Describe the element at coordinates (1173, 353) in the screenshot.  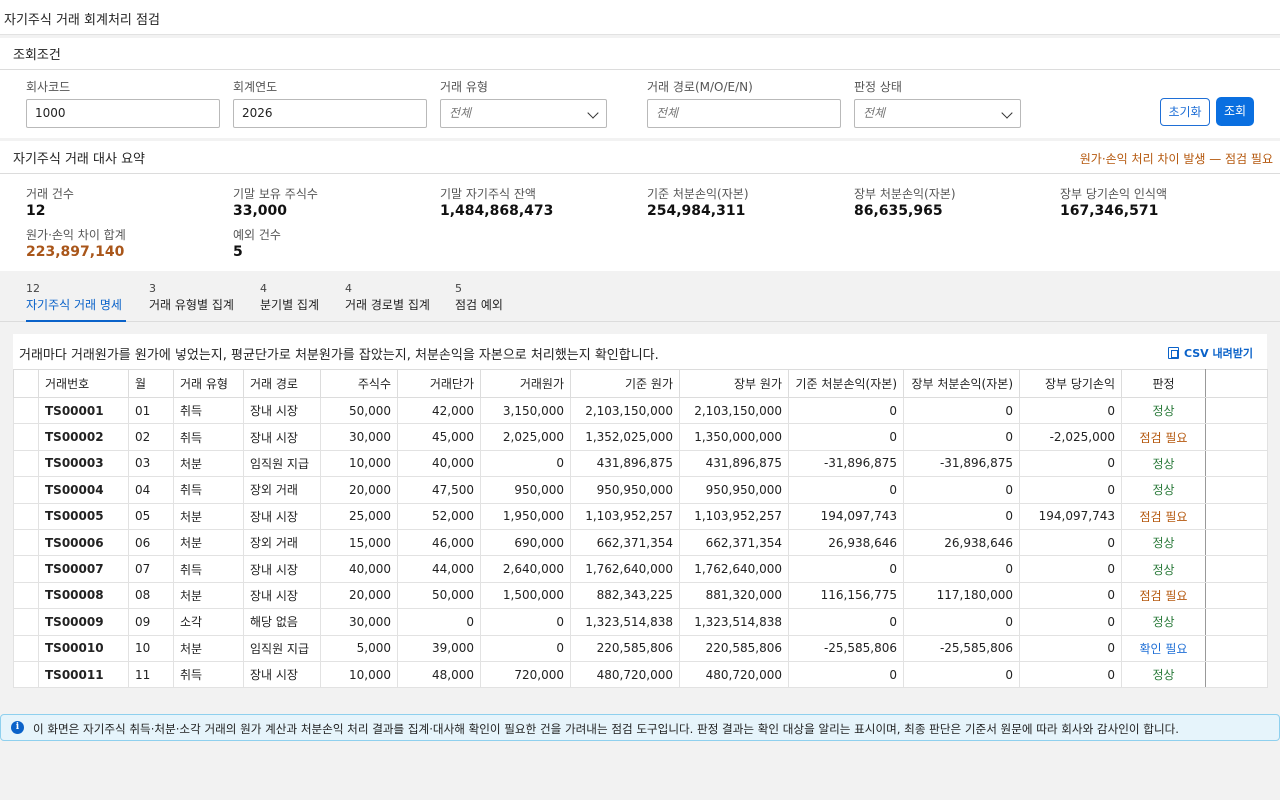
I see `download-icon` at that location.